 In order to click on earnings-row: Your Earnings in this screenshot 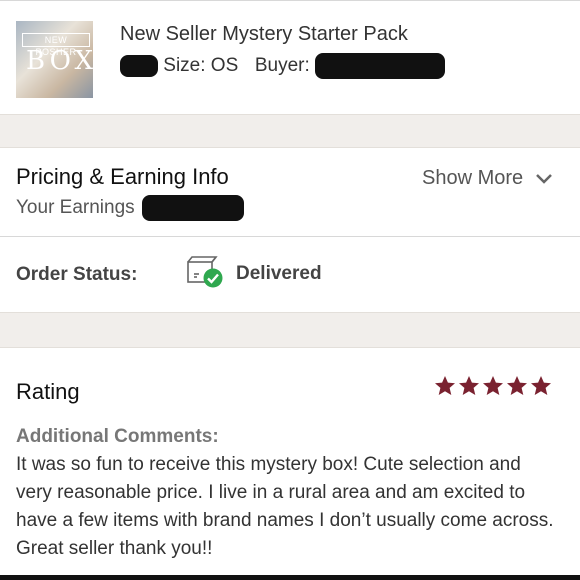, I will do `click(130, 208)`.